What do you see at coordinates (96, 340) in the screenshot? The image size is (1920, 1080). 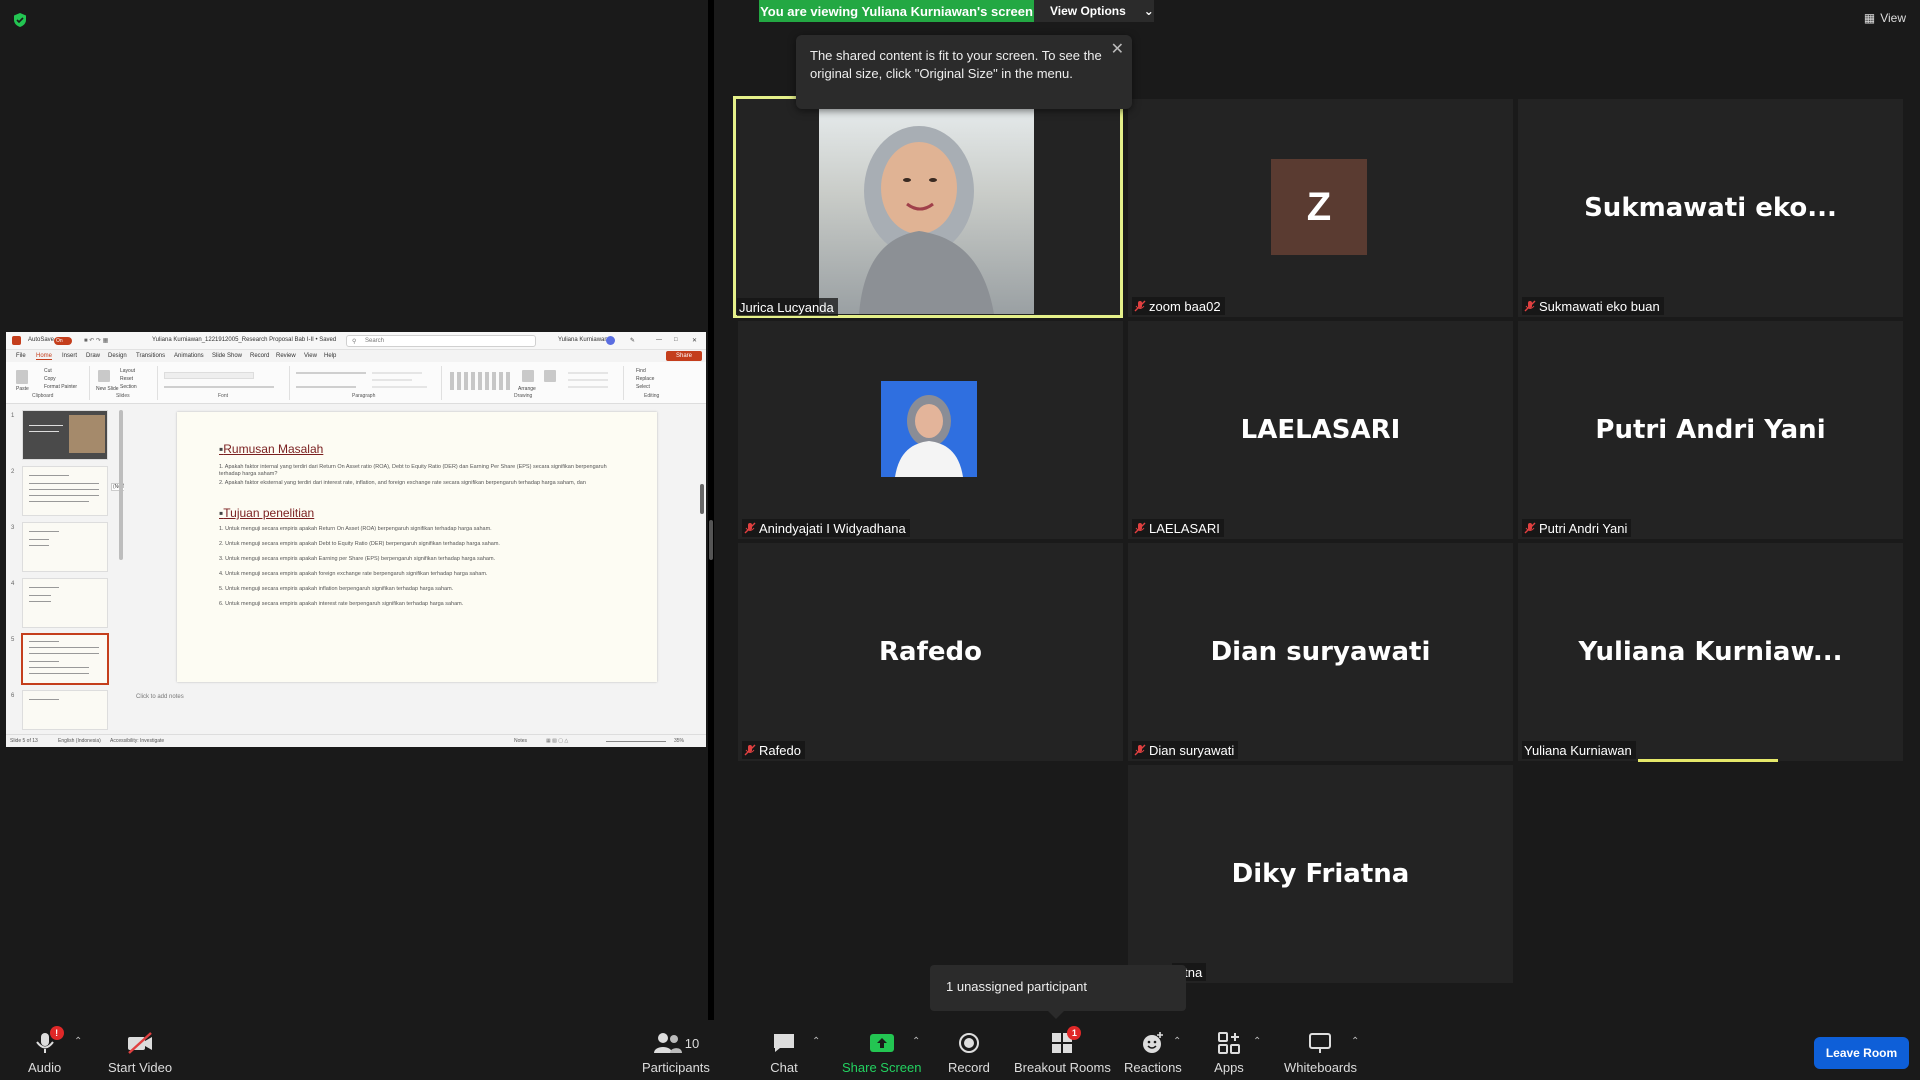 I see `quick-access-icons: ■ ↶ ↷ ▦` at bounding box center [96, 340].